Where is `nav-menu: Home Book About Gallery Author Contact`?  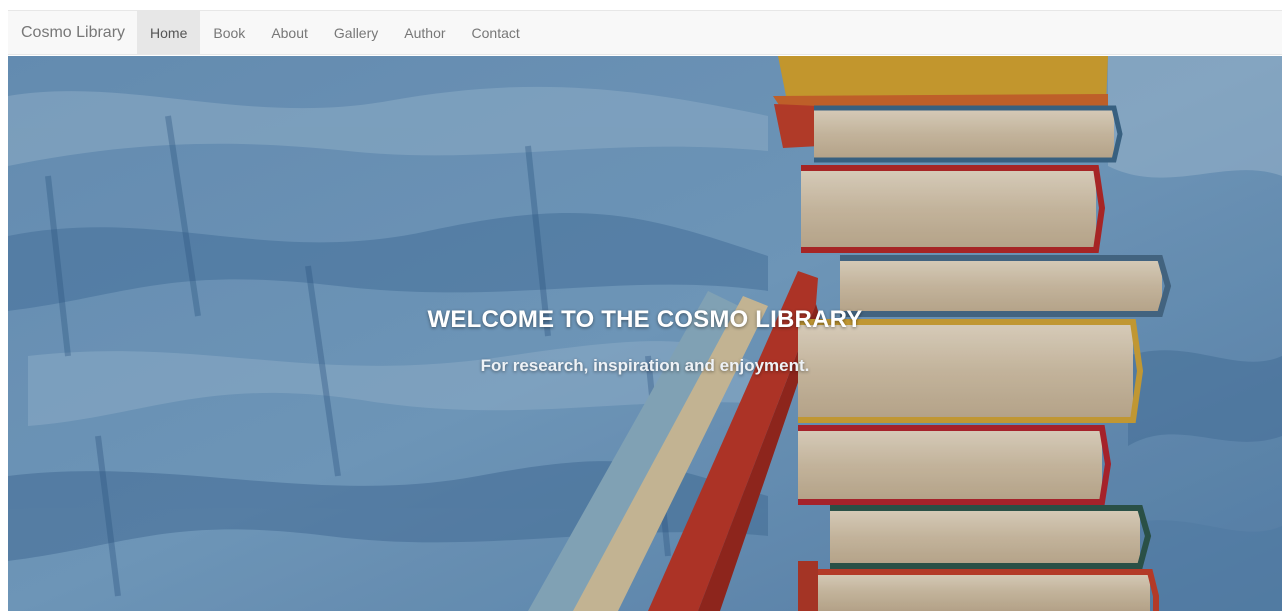
nav-menu: Home Book About Gallery Author Contact is located at coordinates (335, 32).